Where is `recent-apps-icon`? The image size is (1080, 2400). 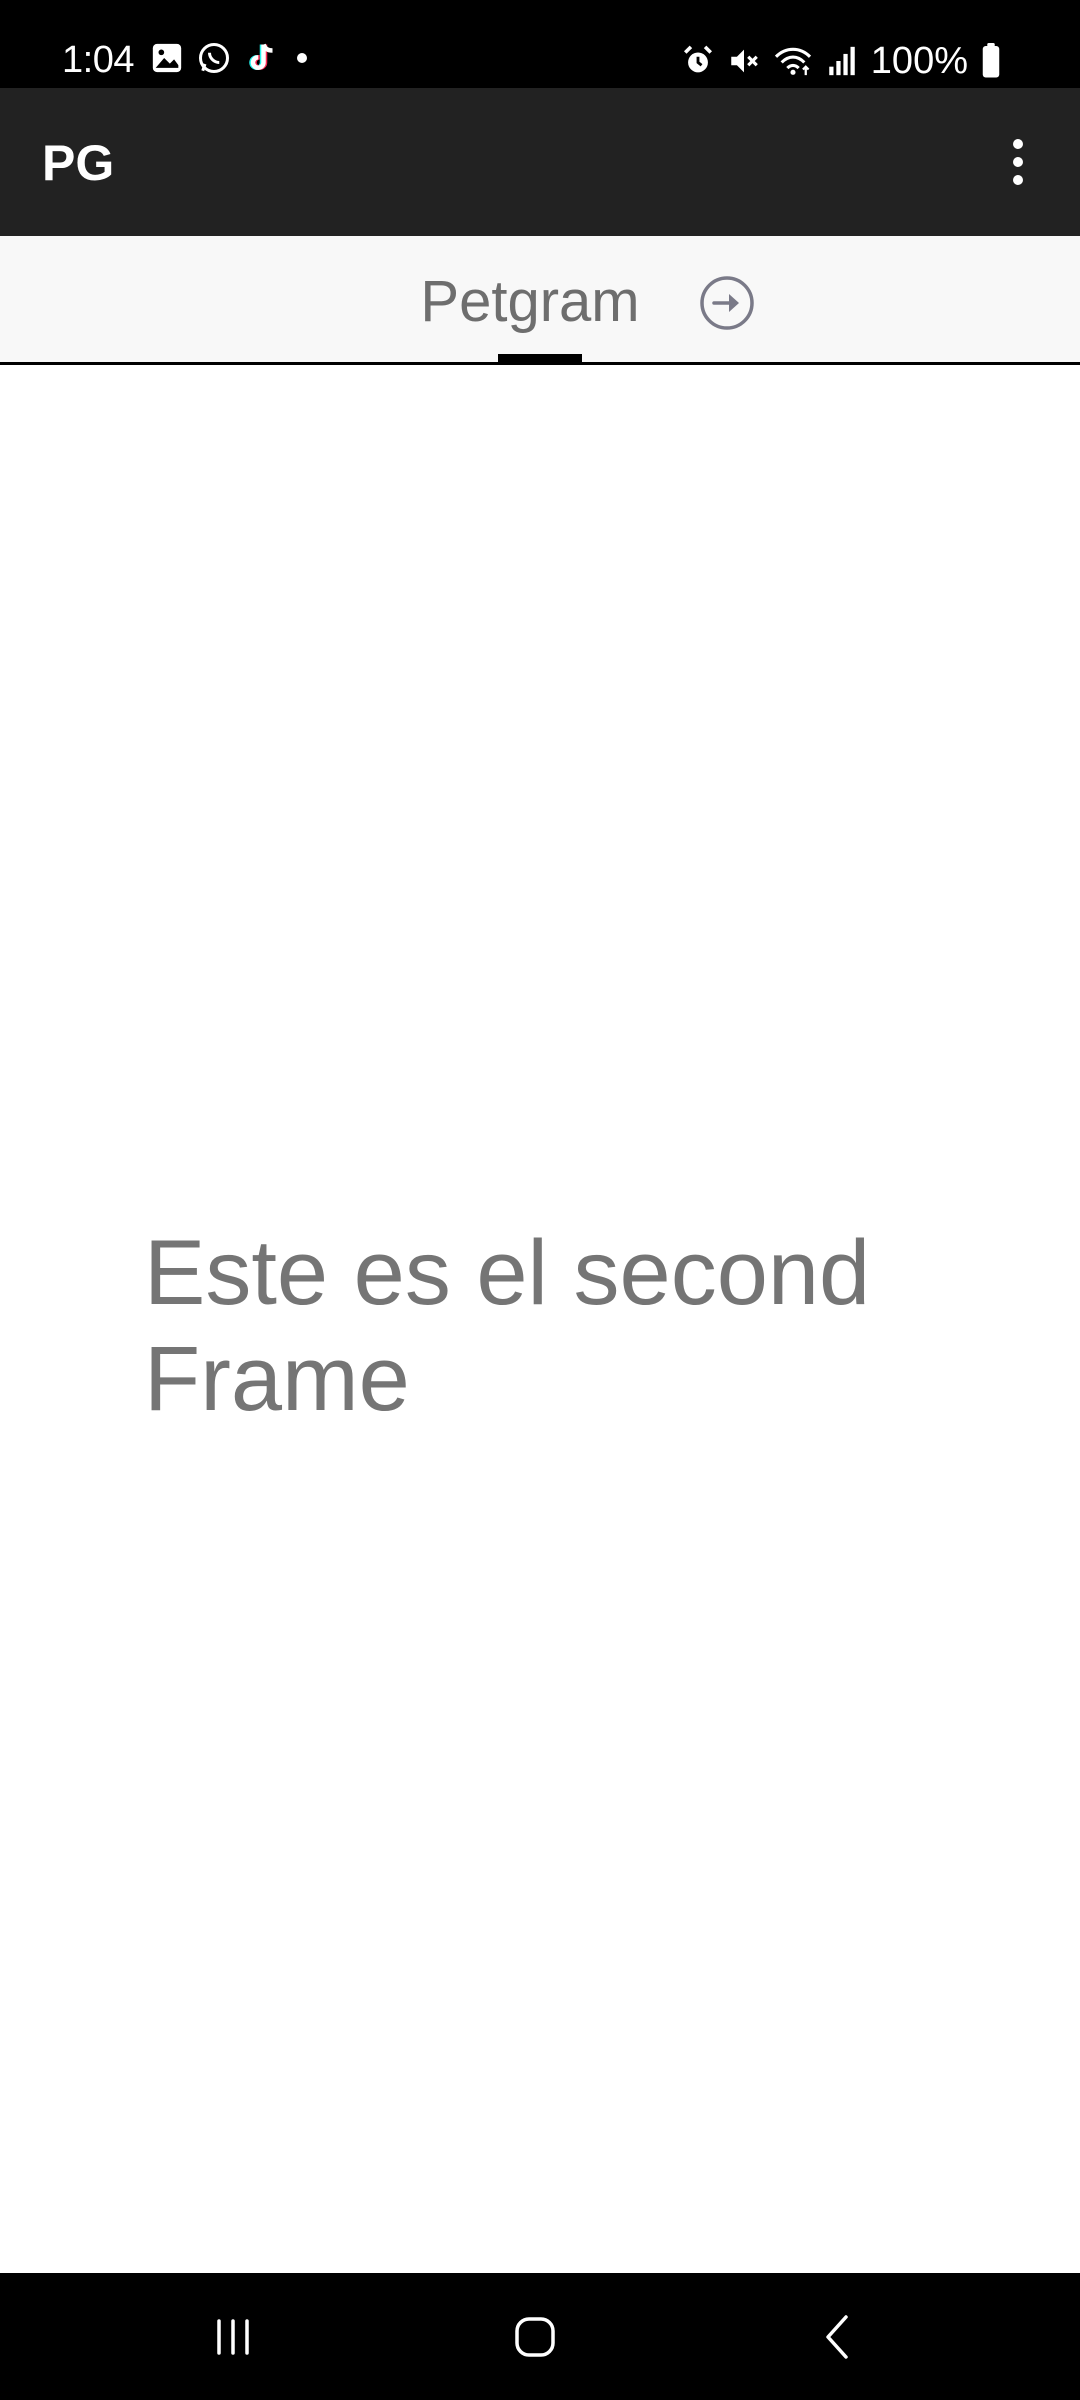 recent-apps-icon is located at coordinates (233, 2337).